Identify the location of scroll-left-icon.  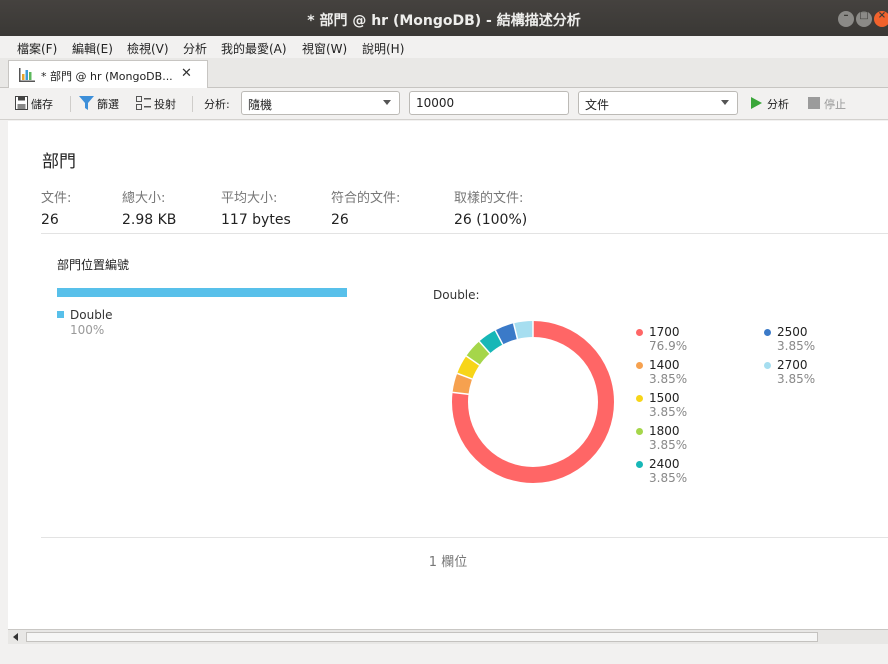
(15, 637).